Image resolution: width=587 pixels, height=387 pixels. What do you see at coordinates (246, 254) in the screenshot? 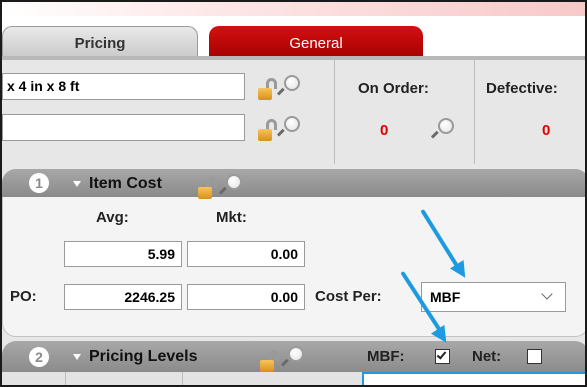
I see `mkt-cost-field: 0.00` at bounding box center [246, 254].